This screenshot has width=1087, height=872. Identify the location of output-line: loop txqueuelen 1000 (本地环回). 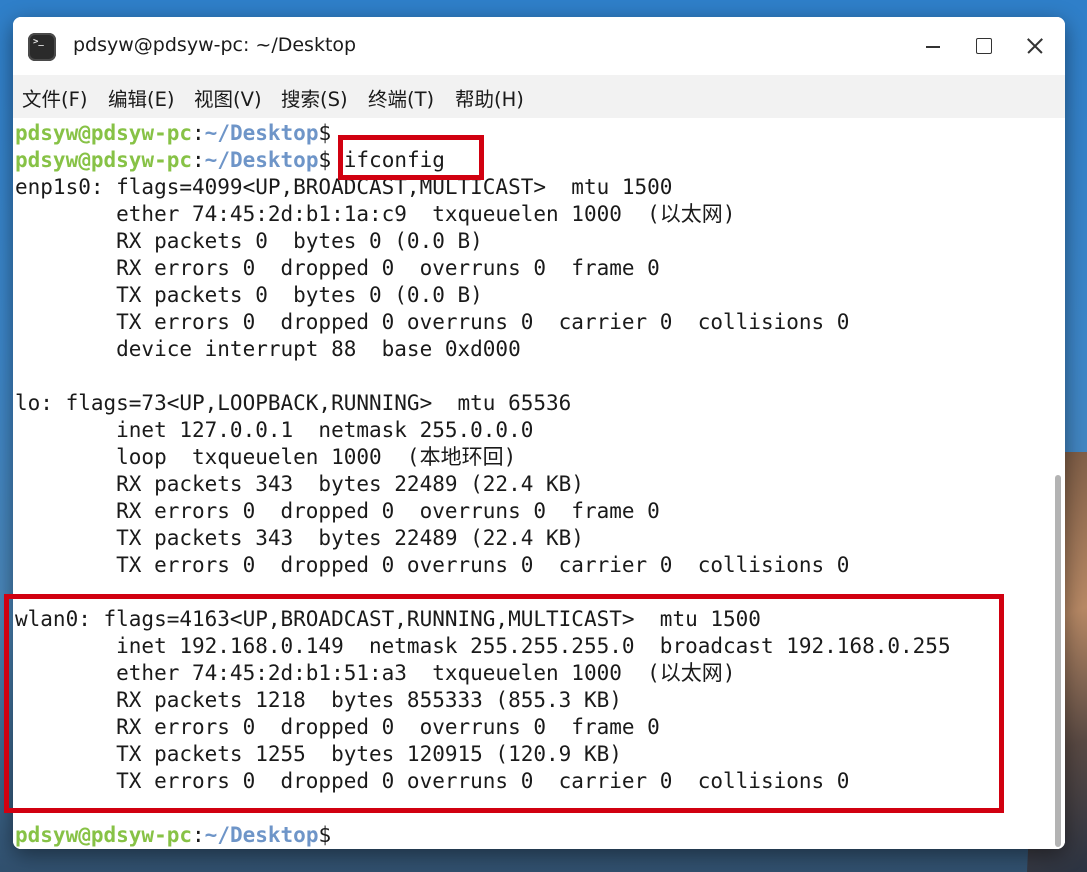
(266, 457).